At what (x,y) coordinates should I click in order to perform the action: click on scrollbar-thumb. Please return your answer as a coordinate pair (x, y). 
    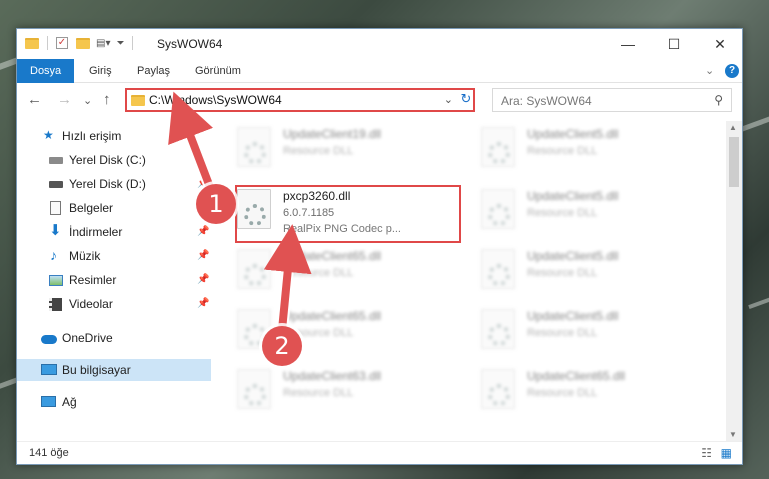
    Looking at the image, I should click on (734, 162).